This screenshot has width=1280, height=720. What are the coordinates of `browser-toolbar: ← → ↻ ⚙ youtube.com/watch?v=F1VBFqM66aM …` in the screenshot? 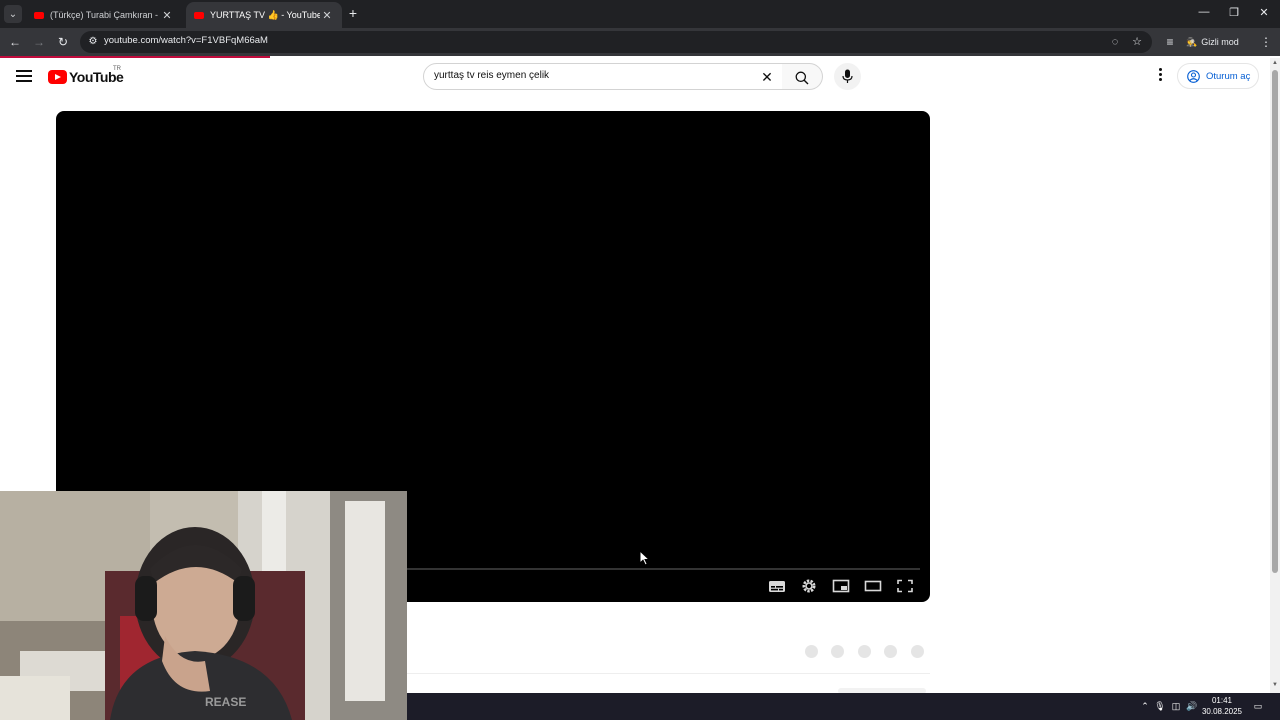 It's located at (640, 42).